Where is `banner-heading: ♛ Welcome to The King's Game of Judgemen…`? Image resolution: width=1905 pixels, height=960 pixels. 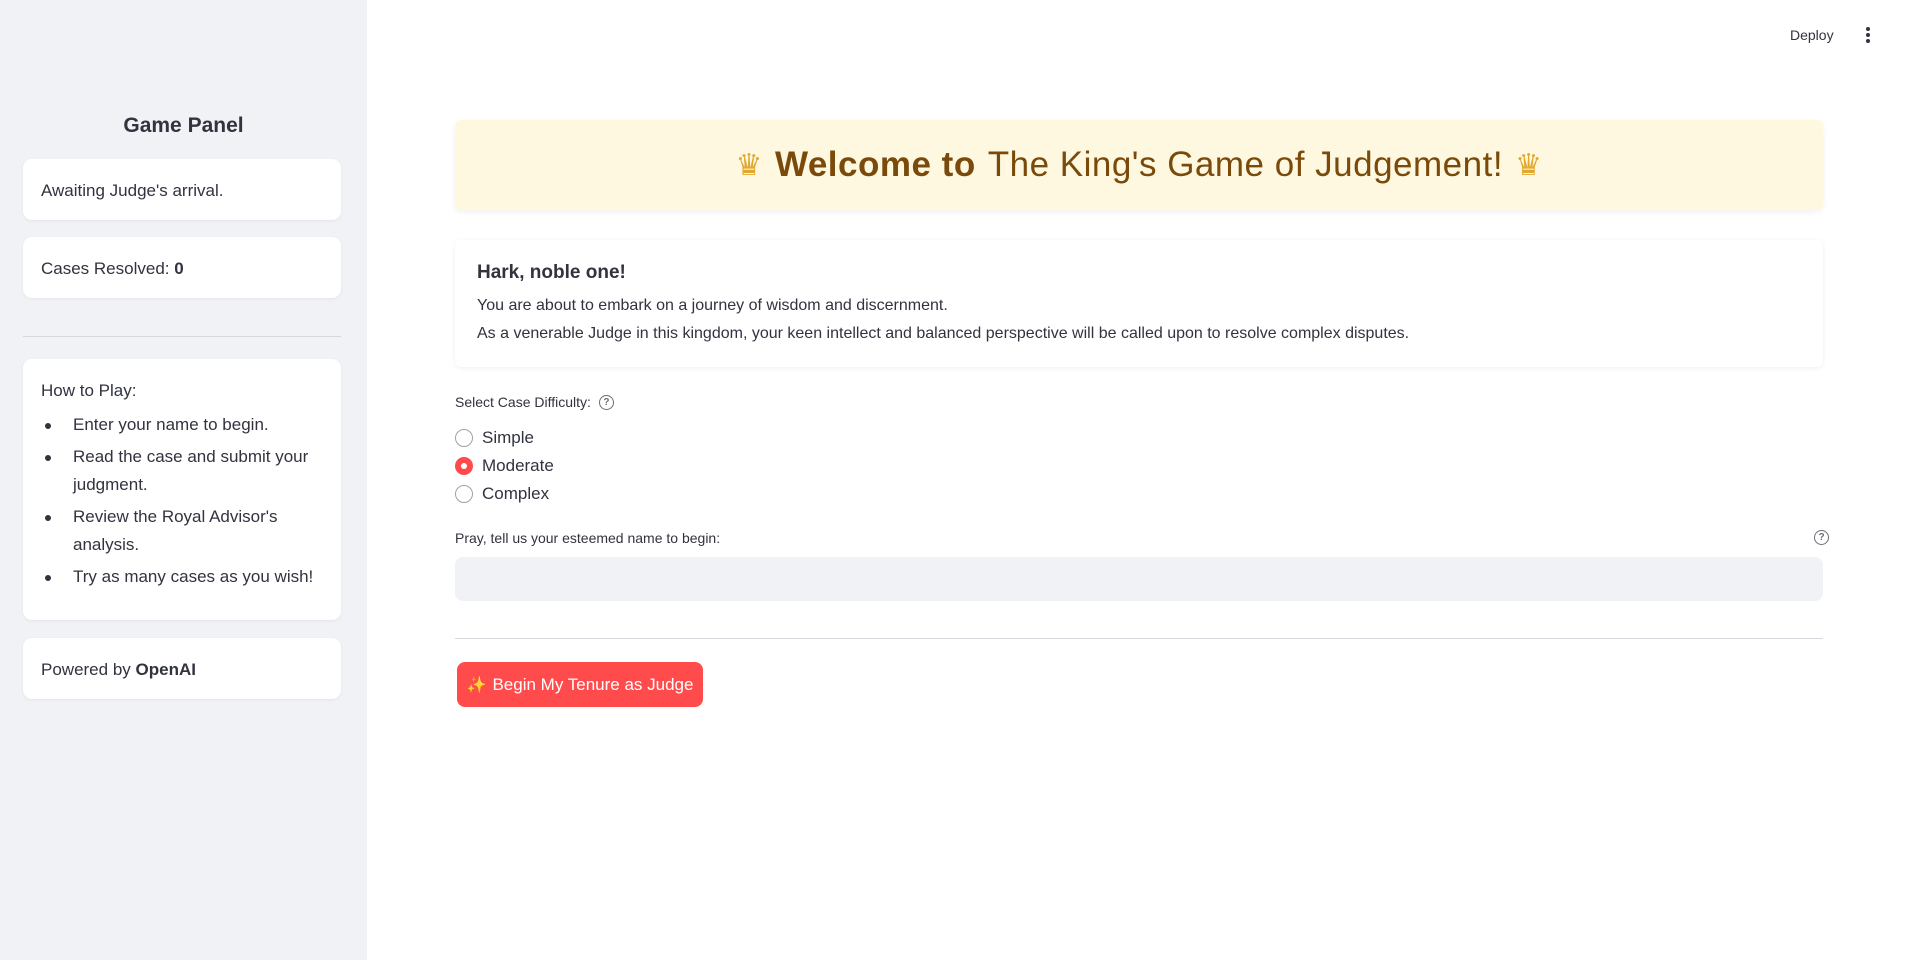
banner-heading: ♛ Welcome to The King's Game of Judgemen… is located at coordinates (1139, 165).